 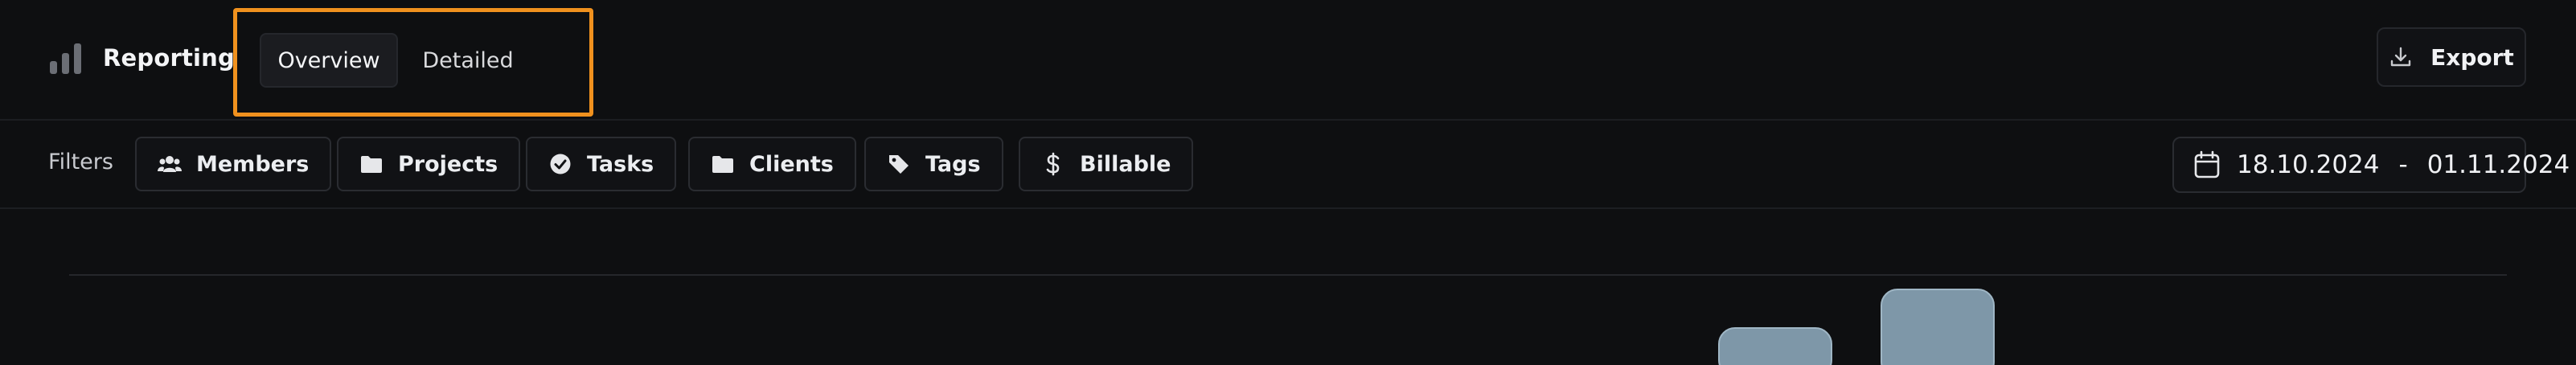 What do you see at coordinates (2472, 57) in the screenshot?
I see `export-label: Export` at bounding box center [2472, 57].